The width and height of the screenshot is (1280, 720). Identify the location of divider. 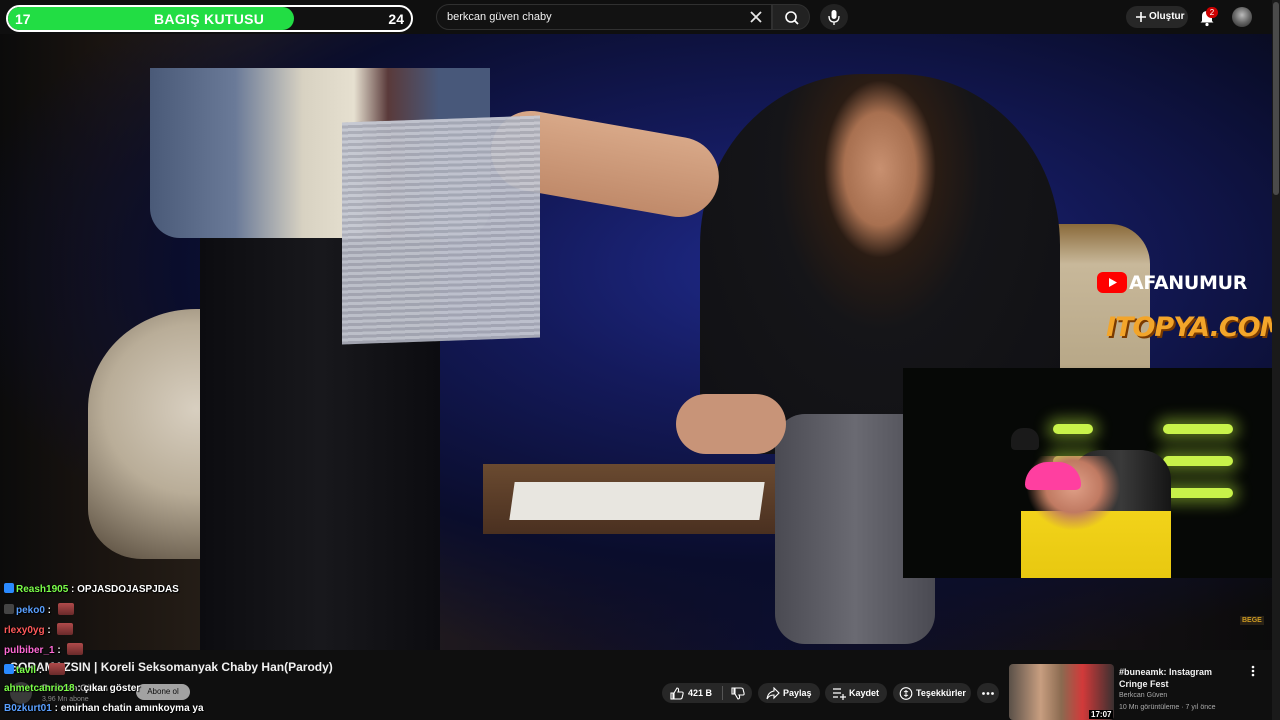
(722, 693).